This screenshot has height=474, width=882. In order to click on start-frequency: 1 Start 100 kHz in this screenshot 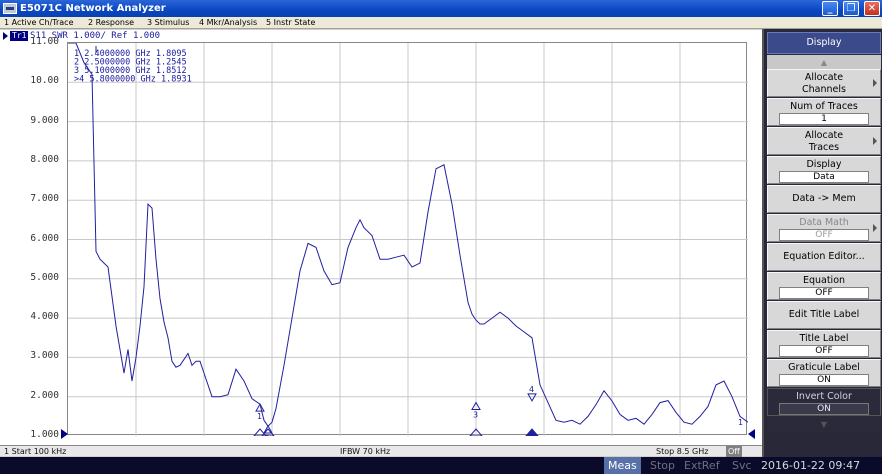, I will do `click(35, 451)`.